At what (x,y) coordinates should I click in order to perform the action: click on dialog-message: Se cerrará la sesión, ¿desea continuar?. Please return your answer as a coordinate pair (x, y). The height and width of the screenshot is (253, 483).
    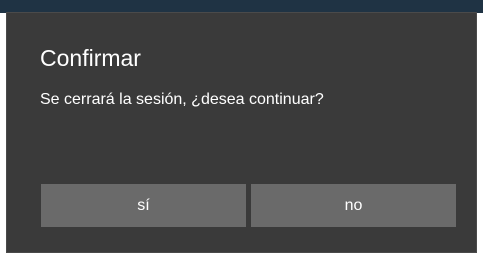
    Looking at the image, I should click on (182, 99).